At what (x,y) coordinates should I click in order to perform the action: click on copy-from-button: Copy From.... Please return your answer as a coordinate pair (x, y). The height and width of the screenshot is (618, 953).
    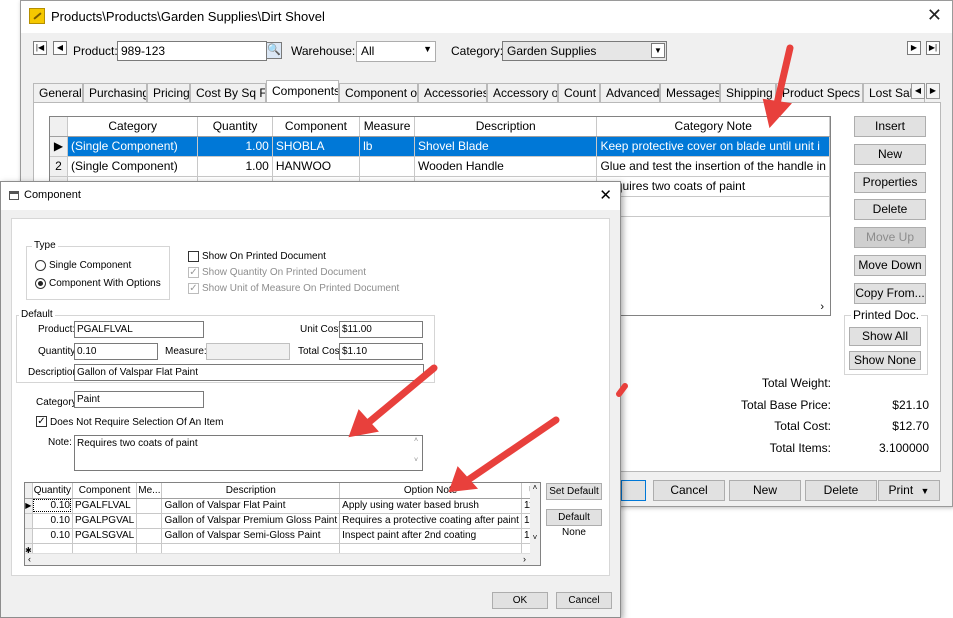
    Looking at the image, I should click on (890, 293).